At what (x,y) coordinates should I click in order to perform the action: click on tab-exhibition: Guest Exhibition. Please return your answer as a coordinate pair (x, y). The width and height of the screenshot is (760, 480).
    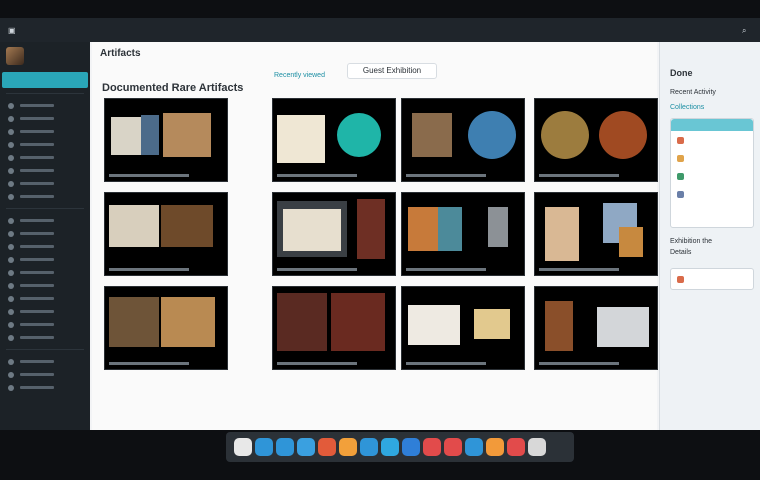
    Looking at the image, I should click on (392, 71).